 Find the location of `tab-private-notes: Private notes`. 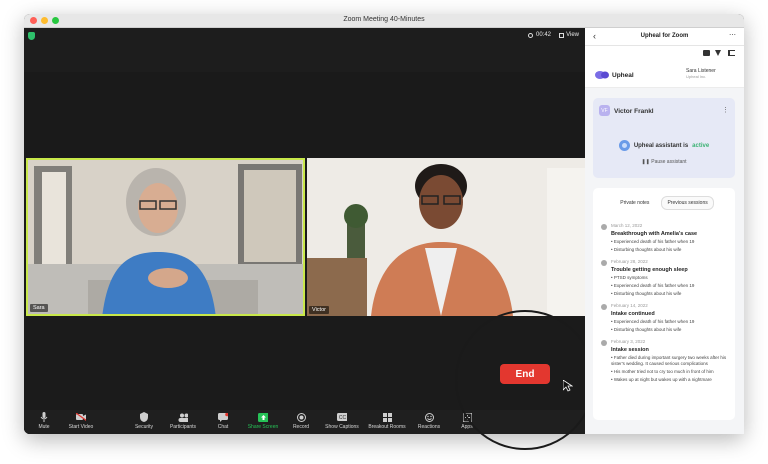

tab-private-notes: Private notes is located at coordinates (634, 203).